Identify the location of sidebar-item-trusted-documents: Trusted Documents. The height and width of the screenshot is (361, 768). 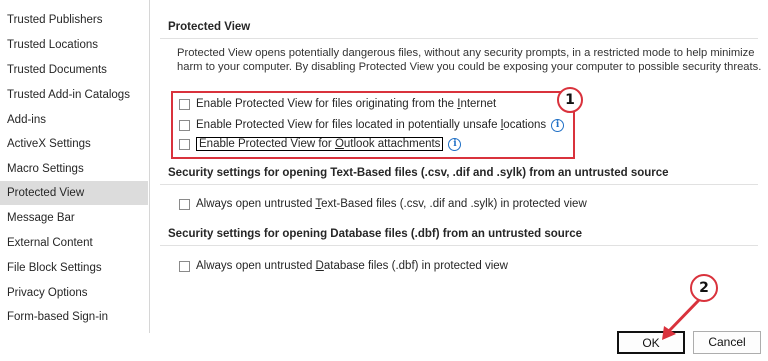
(74, 70).